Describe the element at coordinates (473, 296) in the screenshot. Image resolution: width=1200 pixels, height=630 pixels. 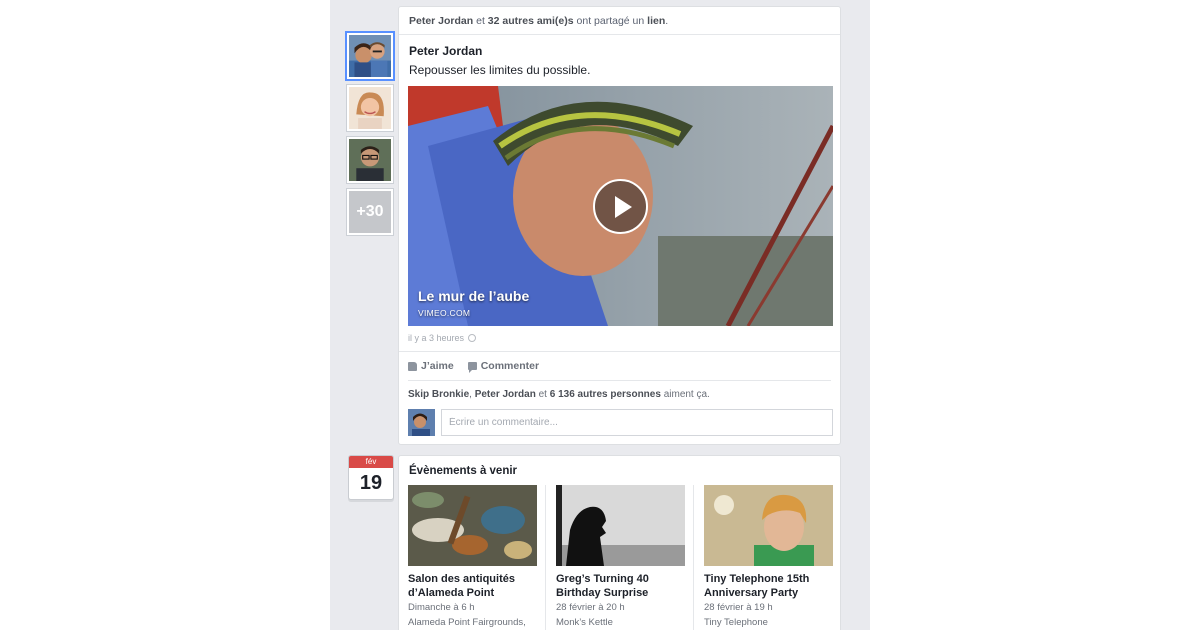
I see `video-title: Le mur de l’aube` at that location.